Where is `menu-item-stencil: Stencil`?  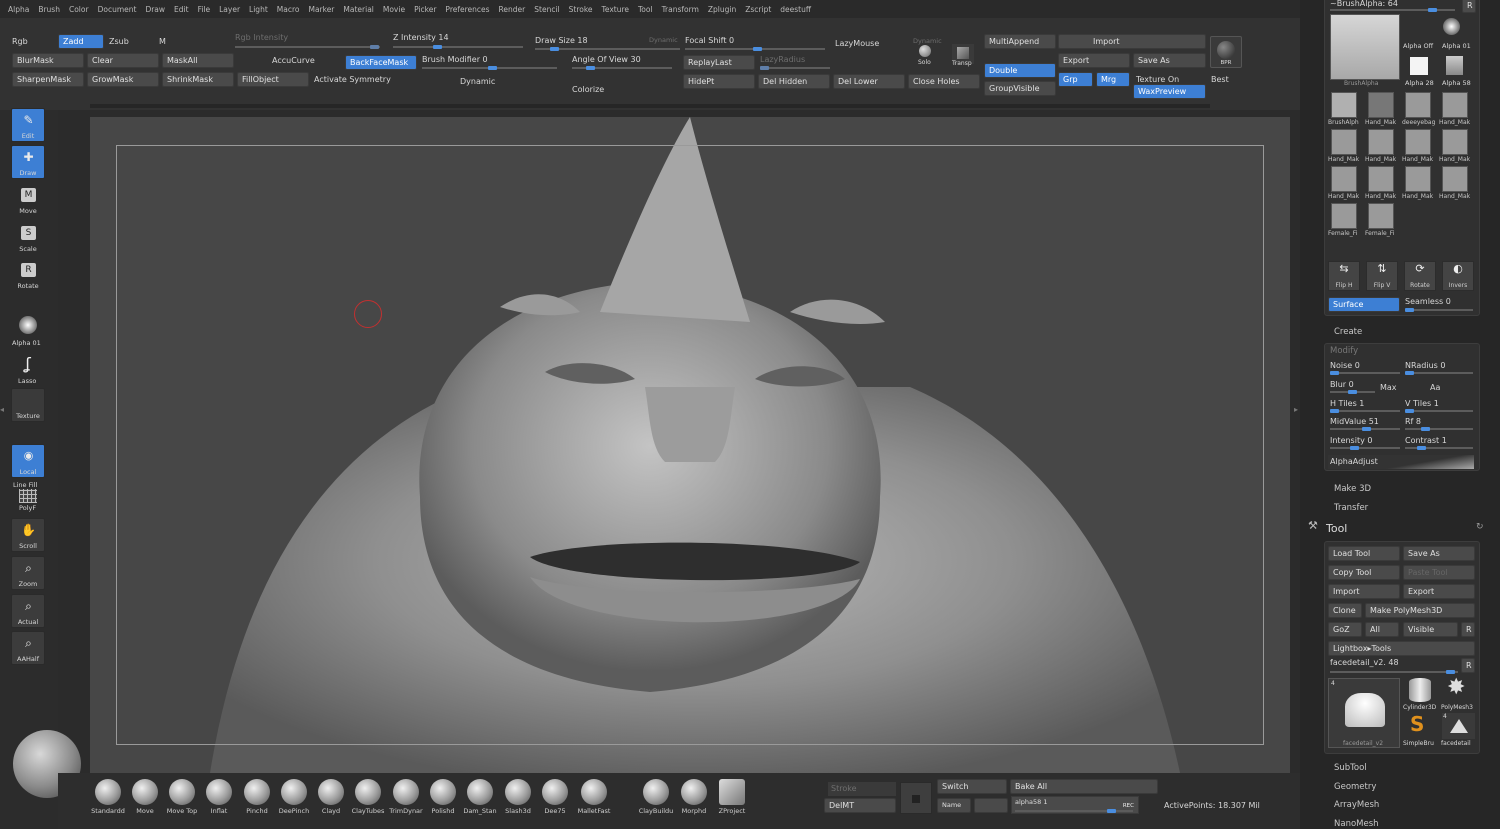
menu-item-stencil: Stencil is located at coordinates (546, 9).